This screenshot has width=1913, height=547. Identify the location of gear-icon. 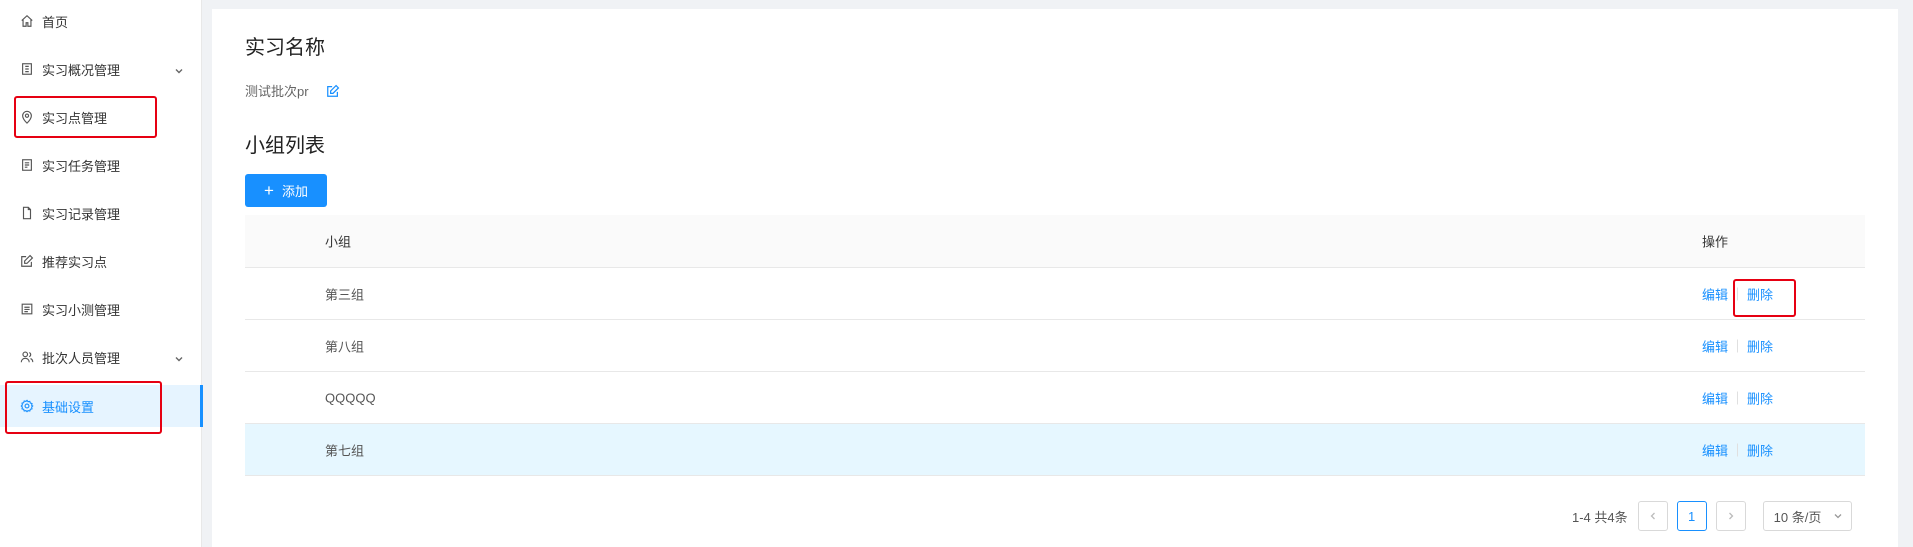
(27, 406).